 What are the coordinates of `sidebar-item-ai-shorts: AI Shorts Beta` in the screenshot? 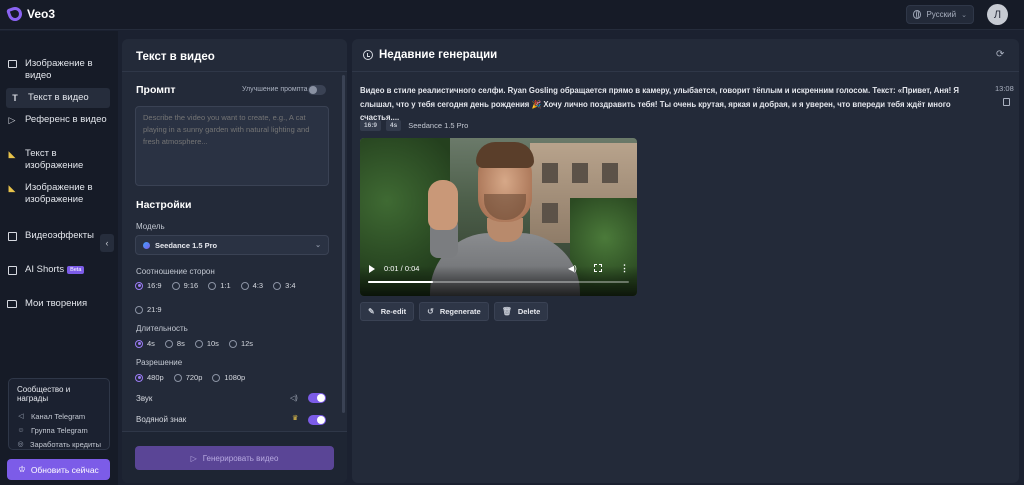 It's located at (59, 270).